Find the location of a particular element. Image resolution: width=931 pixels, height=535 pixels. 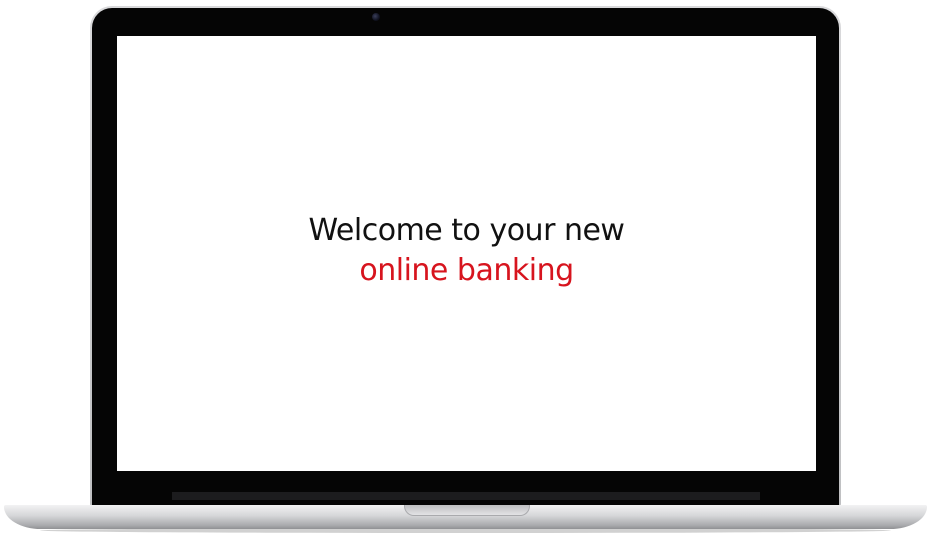

bezel-bottom-strip is located at coordinates (466, 496).